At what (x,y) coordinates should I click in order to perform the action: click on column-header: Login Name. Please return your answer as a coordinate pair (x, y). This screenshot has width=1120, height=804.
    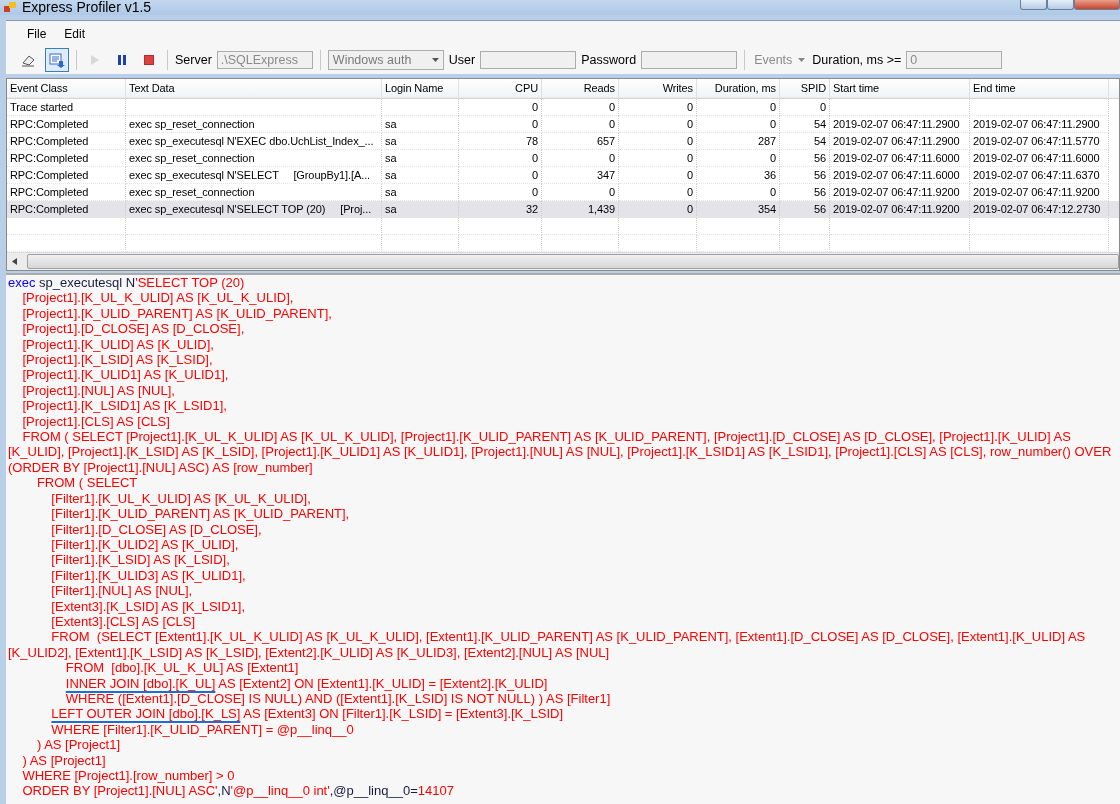
    Looking at the image, I should click on (420, 88).